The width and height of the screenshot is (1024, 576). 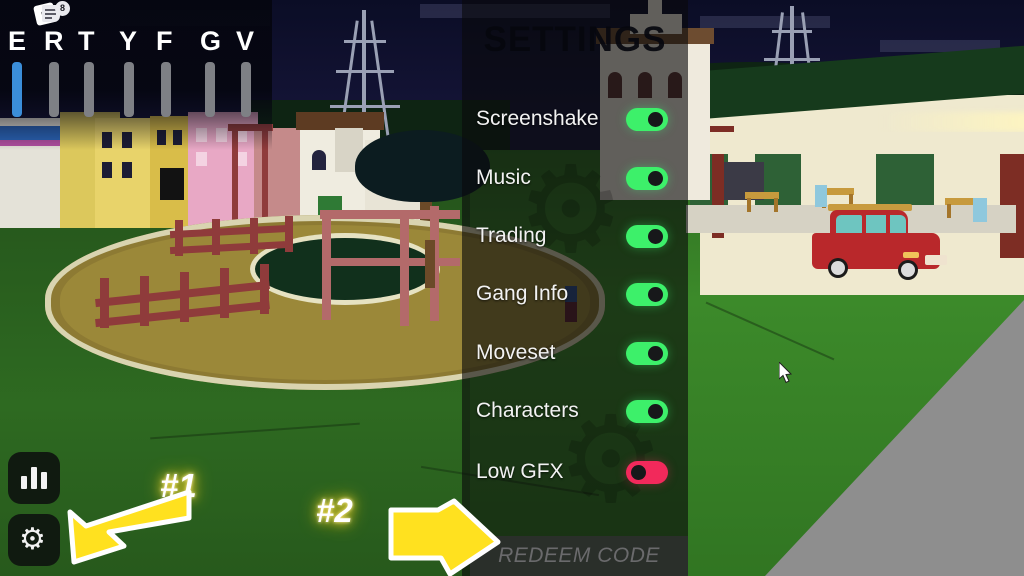 I want to click on setting-label: Screenshake, so click(x=537, y=118).